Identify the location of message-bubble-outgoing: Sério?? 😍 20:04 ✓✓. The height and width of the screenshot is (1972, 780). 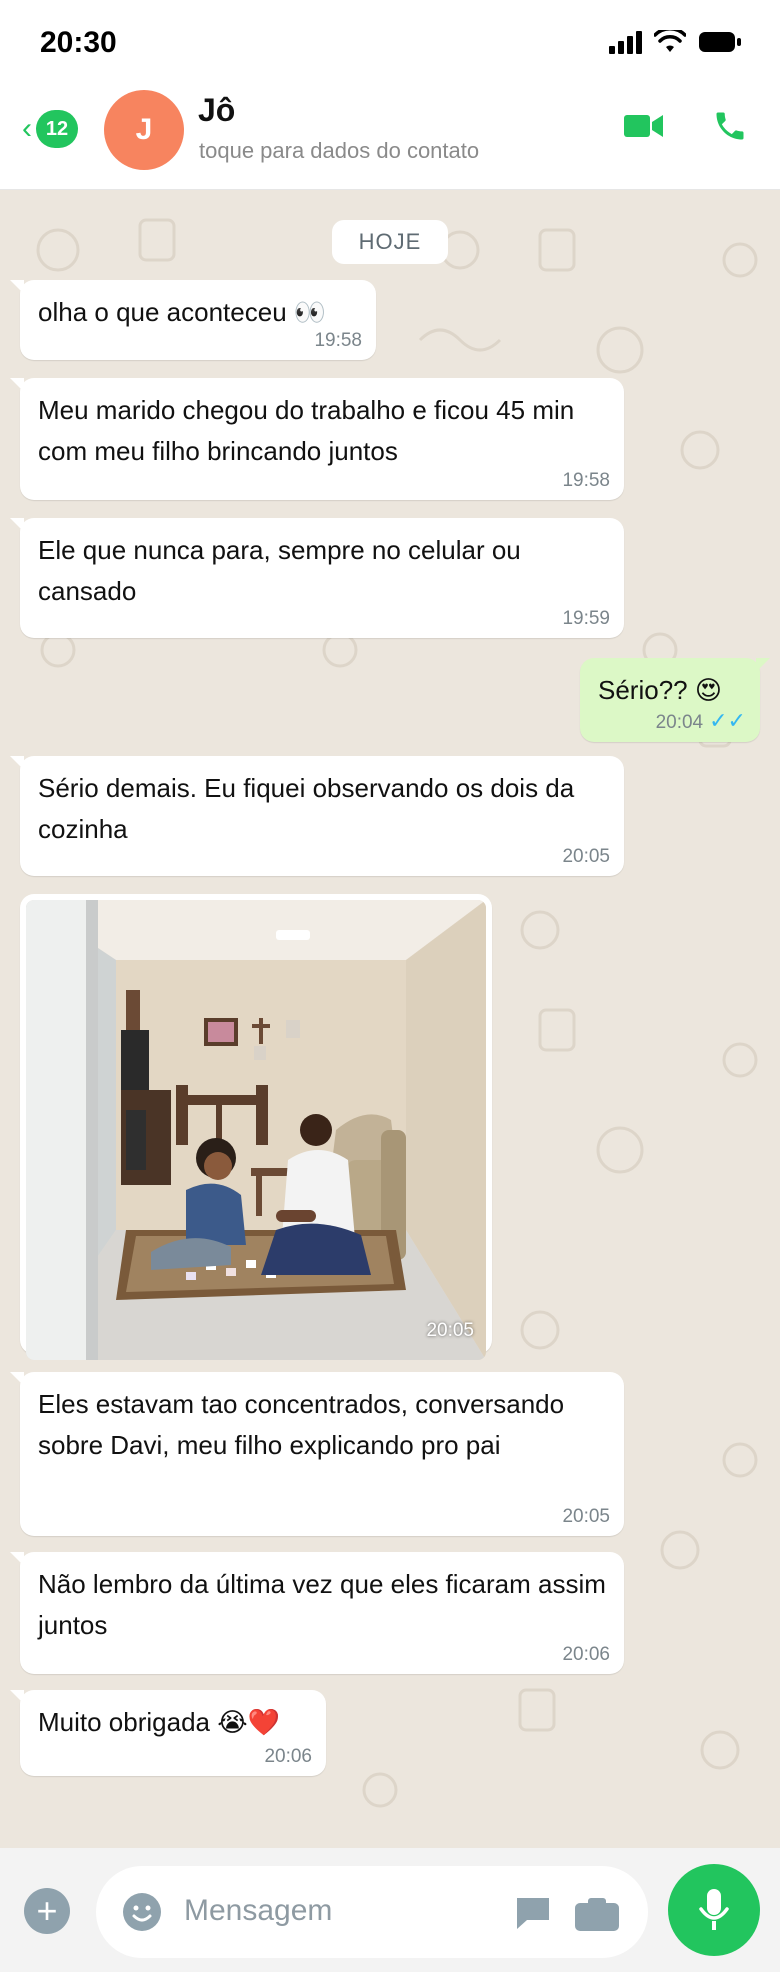
(675, 700).